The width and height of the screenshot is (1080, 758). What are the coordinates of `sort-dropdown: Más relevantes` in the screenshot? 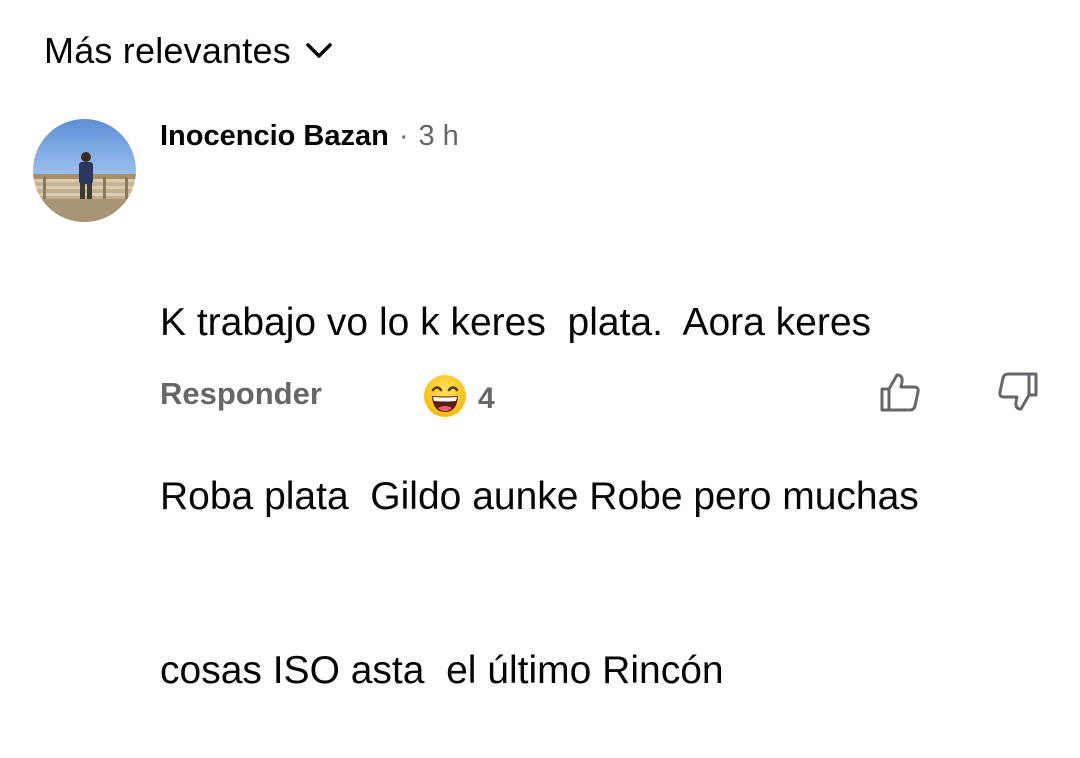 It's located at (188, 51).